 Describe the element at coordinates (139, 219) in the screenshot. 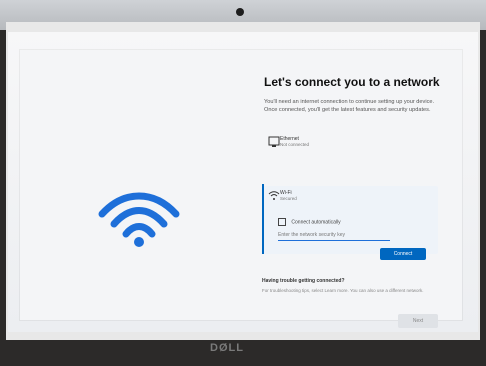

I see `wifi-icon` at that location.